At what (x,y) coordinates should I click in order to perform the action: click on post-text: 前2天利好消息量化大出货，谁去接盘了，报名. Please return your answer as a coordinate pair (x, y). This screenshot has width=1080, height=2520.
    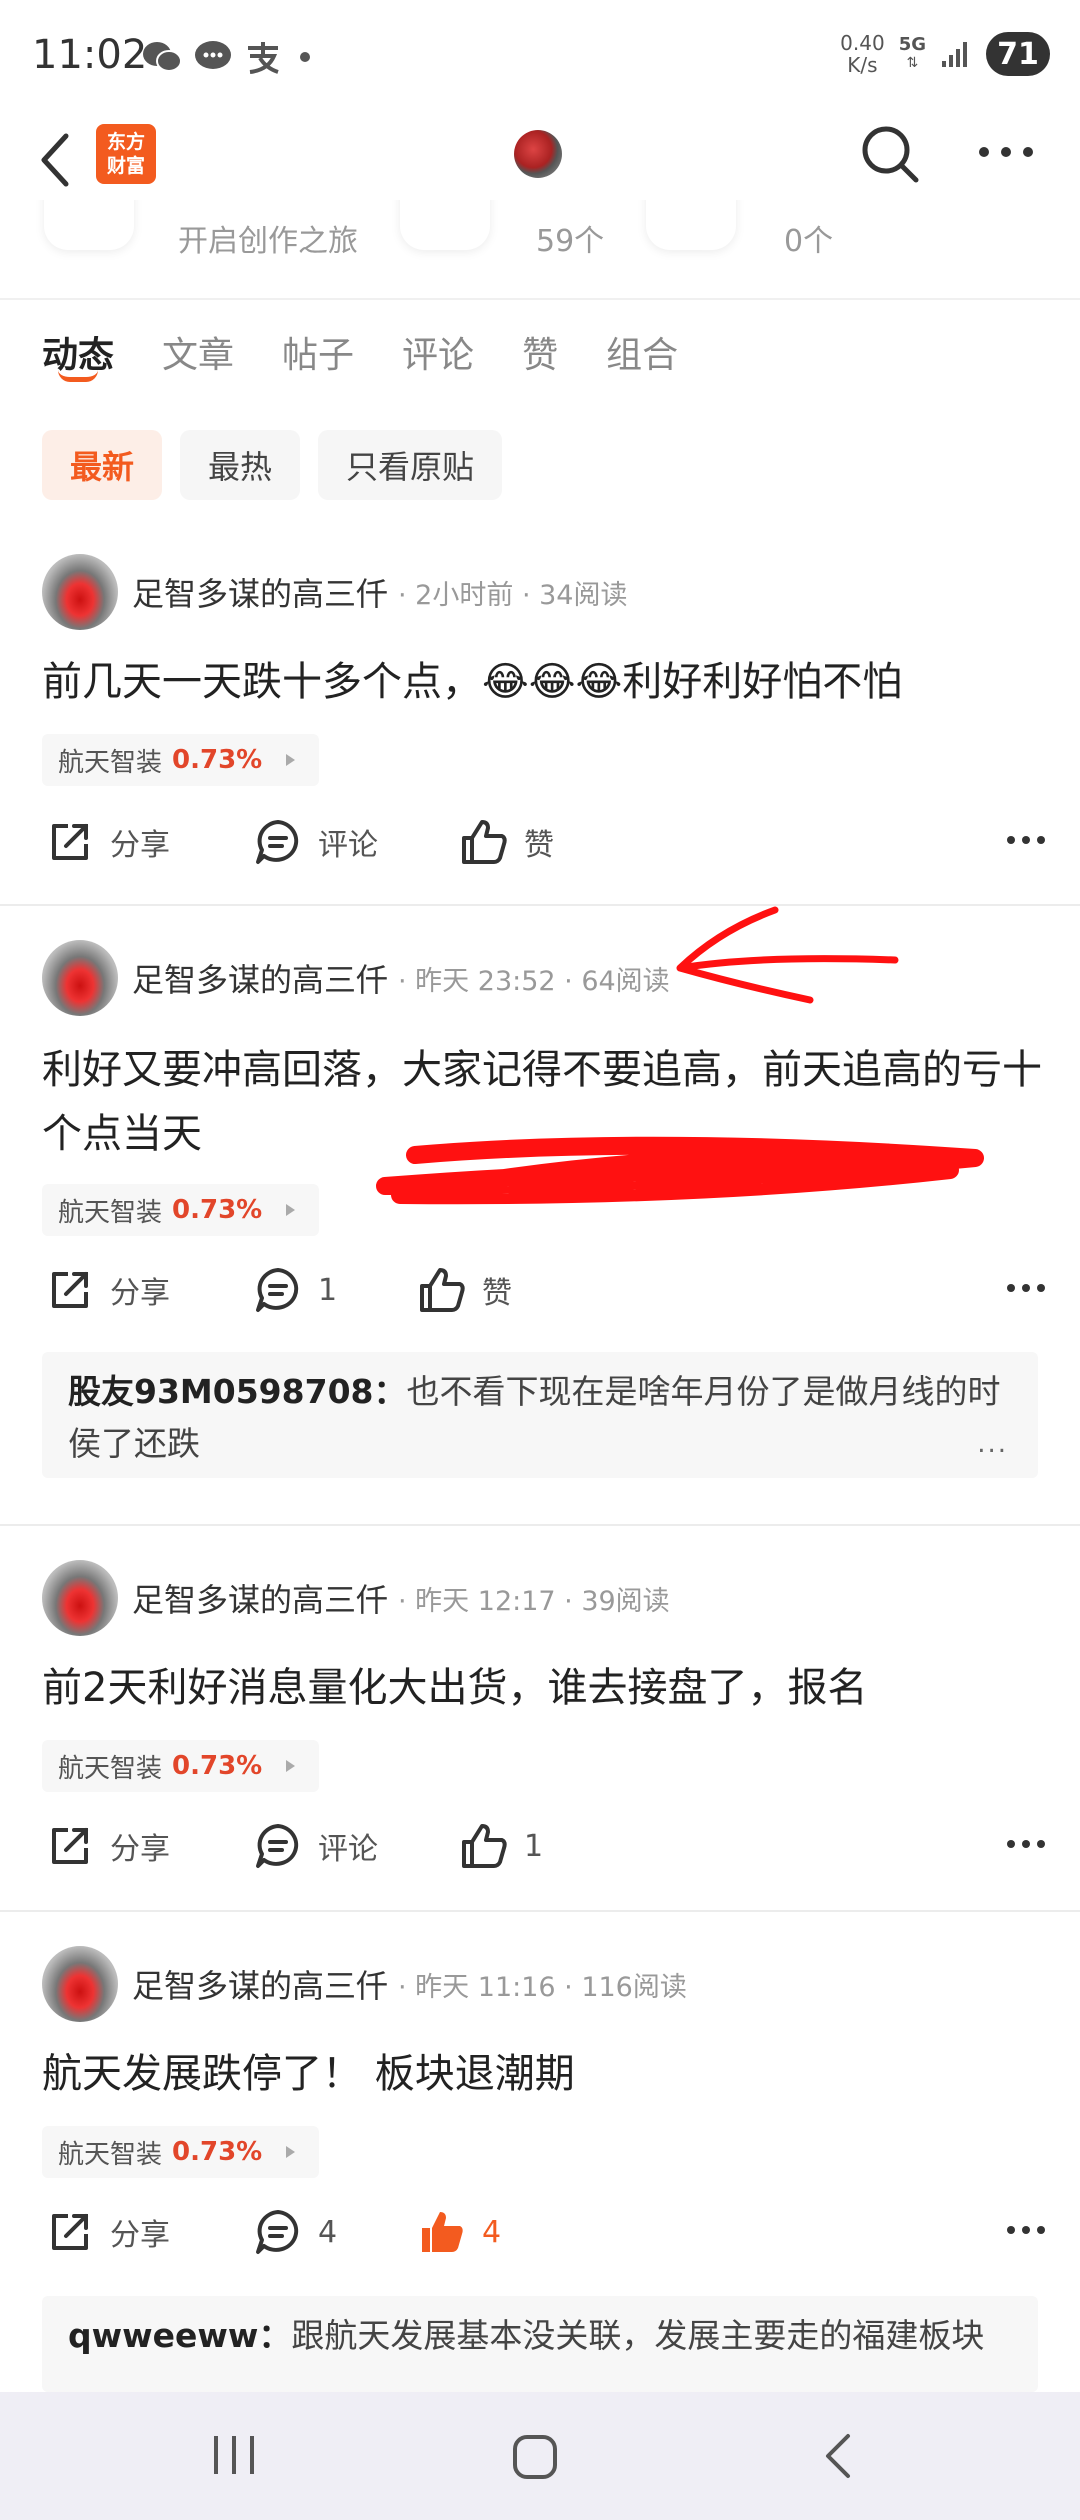
    Looking at the image, I should click on (542, 1688).